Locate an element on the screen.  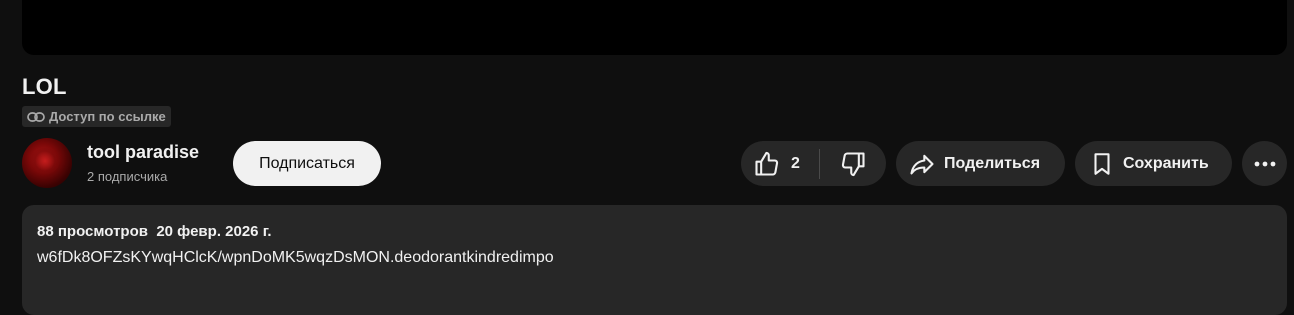
share-label: Поделиться is located at coordinates (992, 163).